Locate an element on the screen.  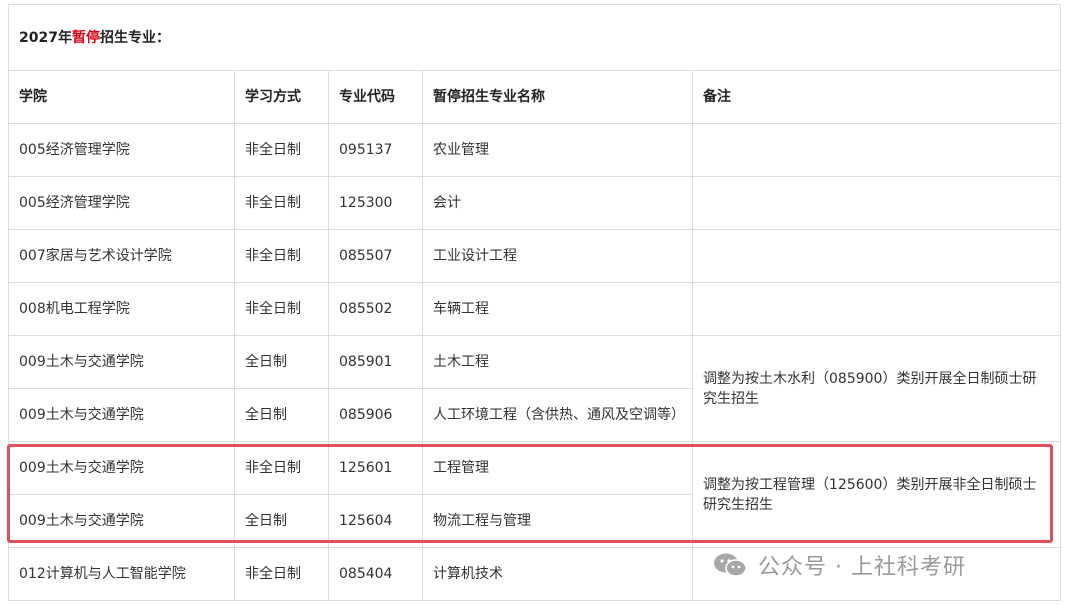
cell-major-name: 农业管理 is located at coordinates (557, 150).